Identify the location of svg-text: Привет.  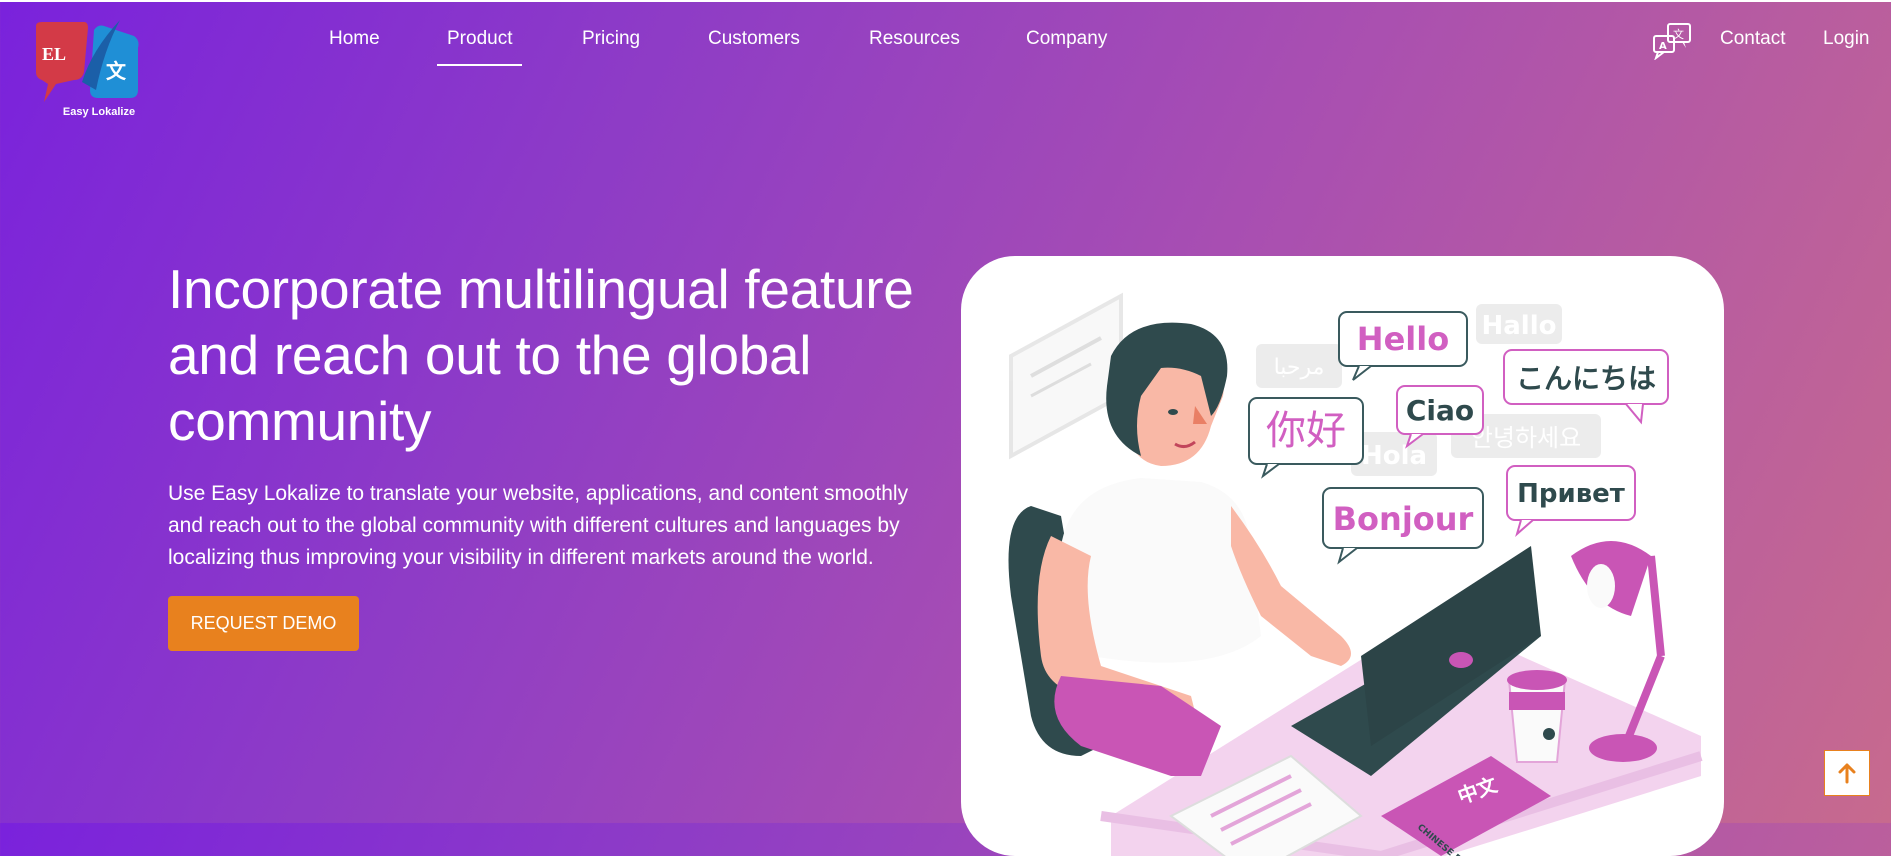
(1571, 494).